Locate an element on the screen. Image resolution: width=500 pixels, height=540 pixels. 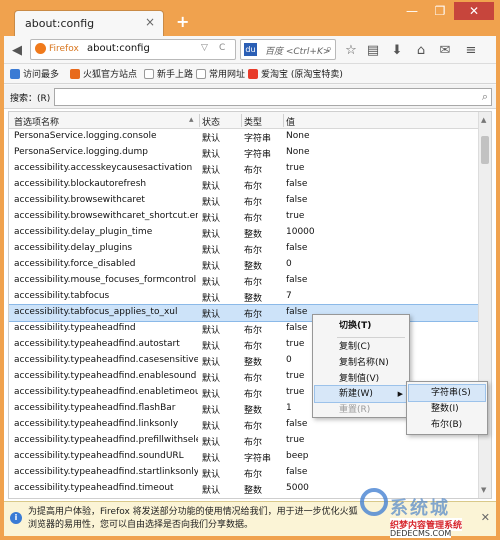
close-window-button: ✕ is located at coordinates (474, 11).